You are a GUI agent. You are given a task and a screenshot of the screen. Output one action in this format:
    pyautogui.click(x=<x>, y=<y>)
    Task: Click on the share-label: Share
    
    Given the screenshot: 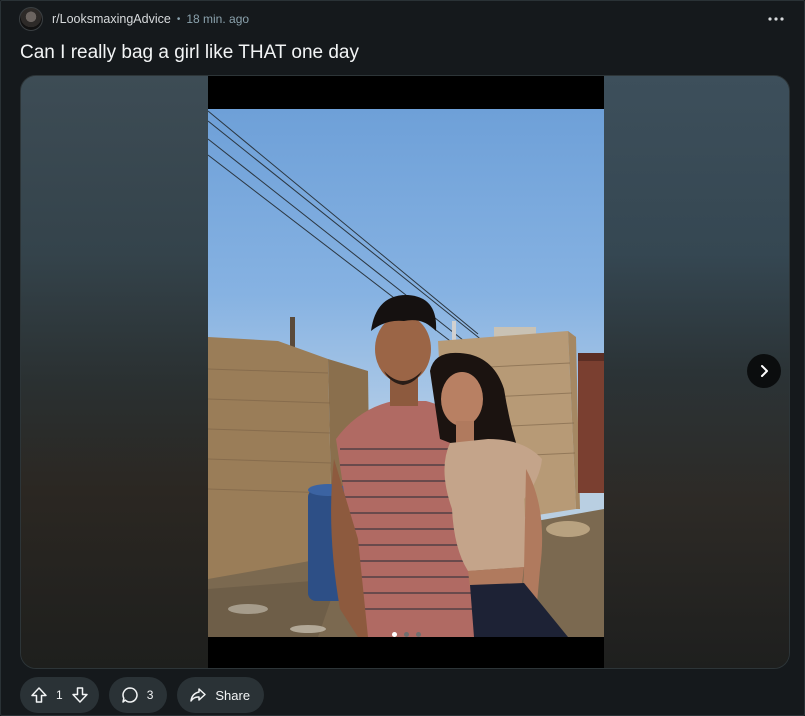 What is the action you would take?
    pyautogui.click(x=233, y=695)
    